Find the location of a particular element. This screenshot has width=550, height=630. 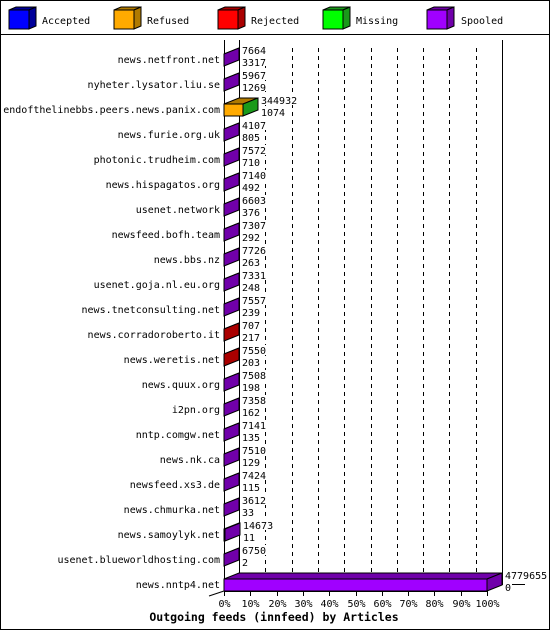

category-label: usenet.goja.nl.eu.org is located at coordinates (157, 285).